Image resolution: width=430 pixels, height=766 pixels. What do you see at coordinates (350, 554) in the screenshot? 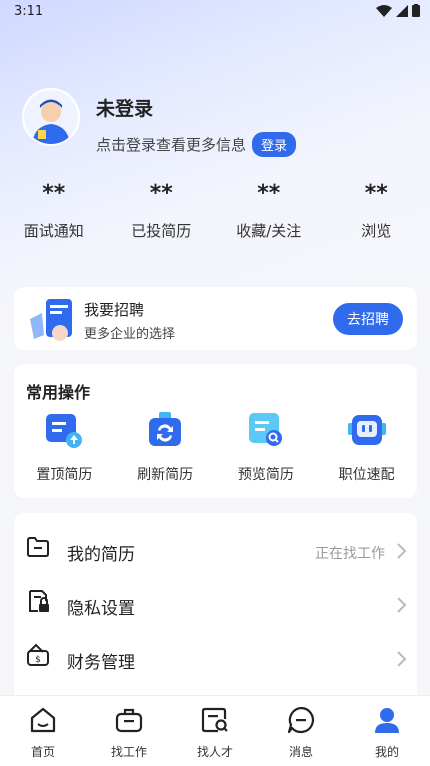
I see `menu-value: 正在找工作` at bounding box center [350, 554].